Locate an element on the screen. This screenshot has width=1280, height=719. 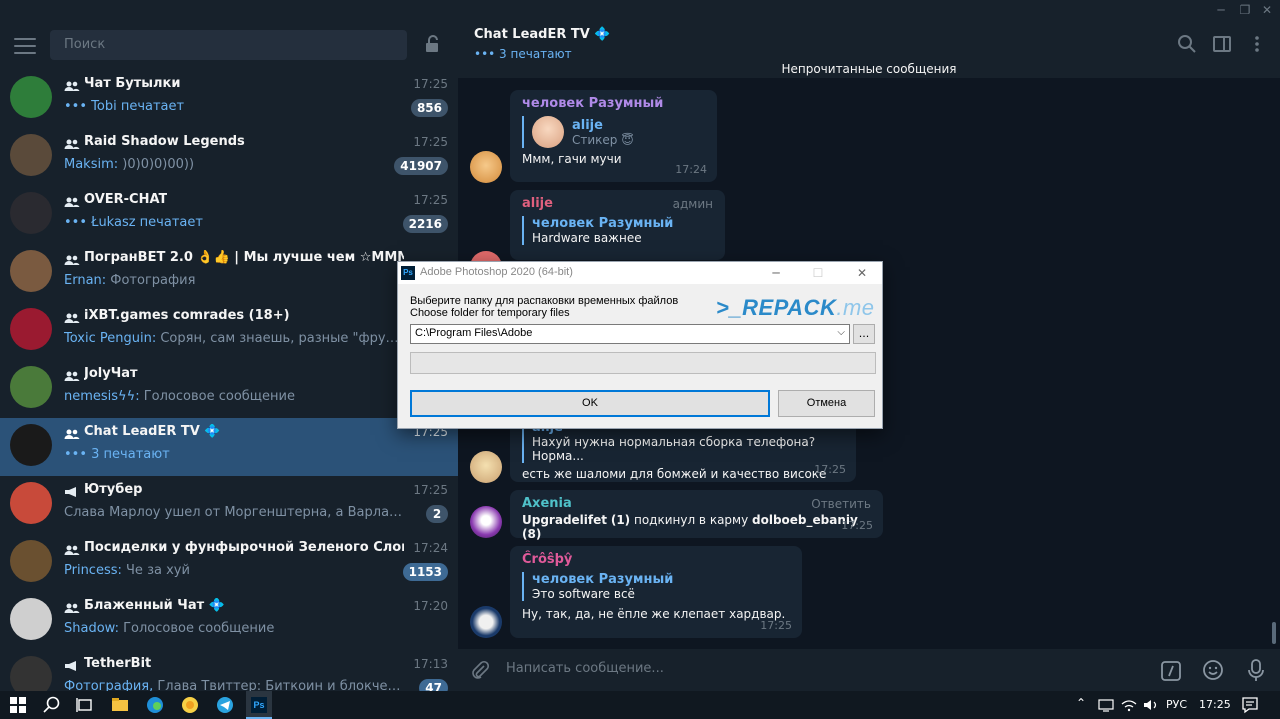
close-icon: ✕ is located at coordinates (1267, 10).